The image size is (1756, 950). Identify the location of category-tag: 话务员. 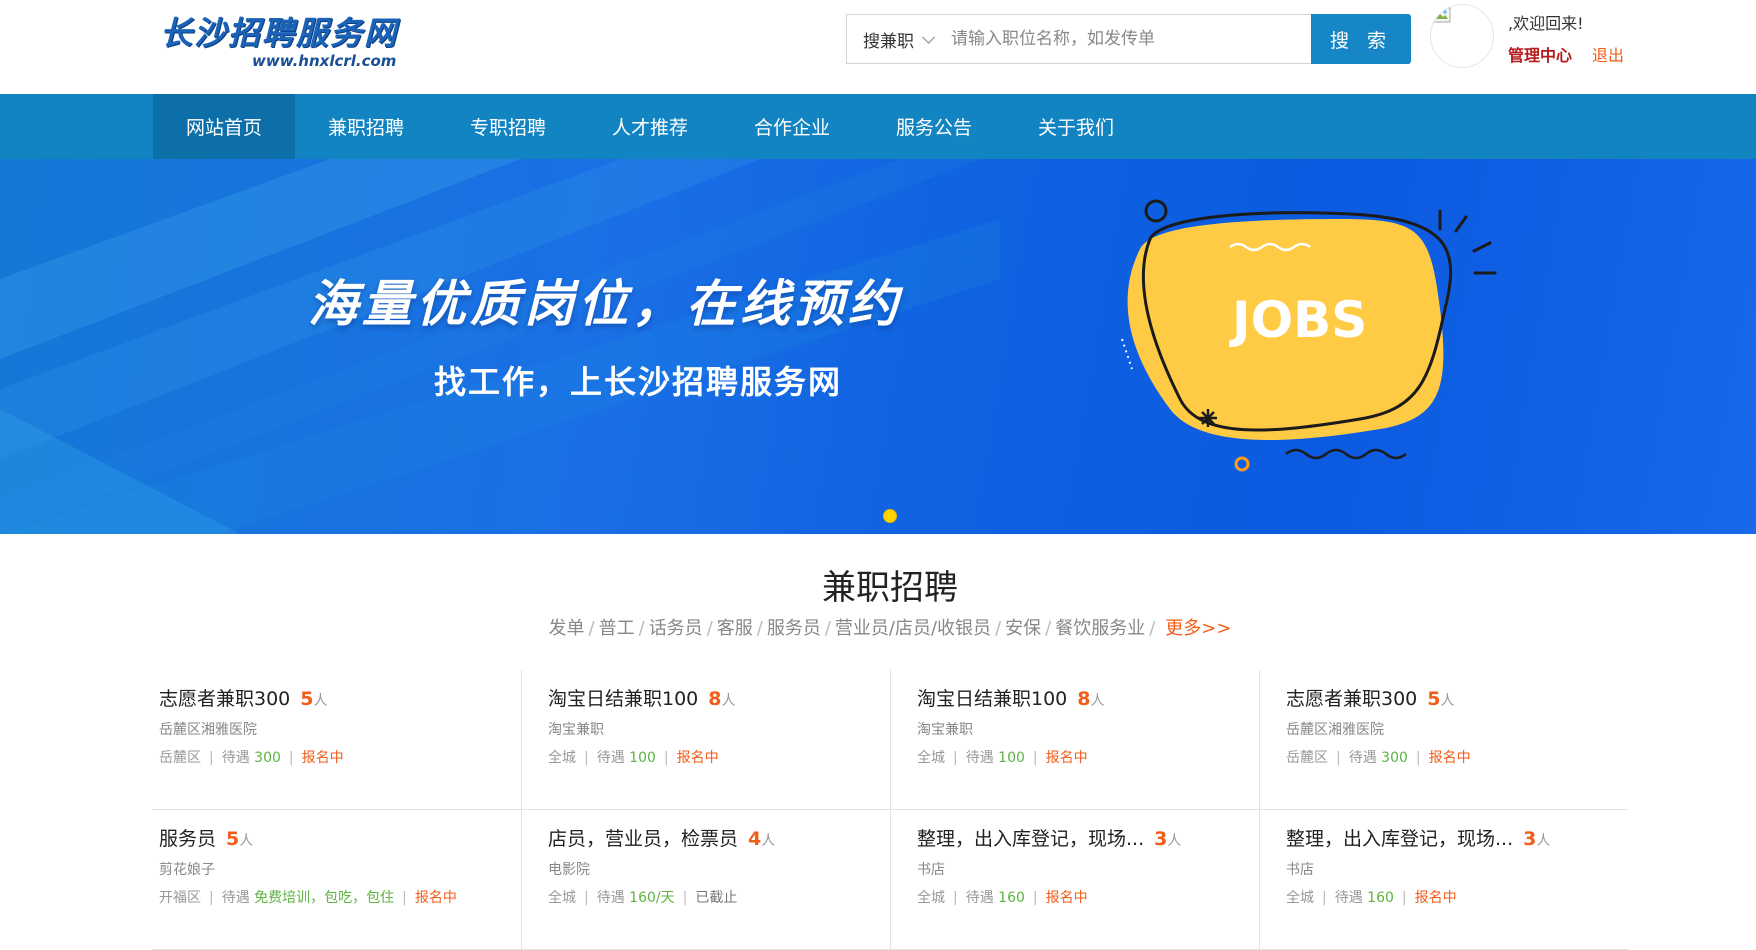
(676, 628).